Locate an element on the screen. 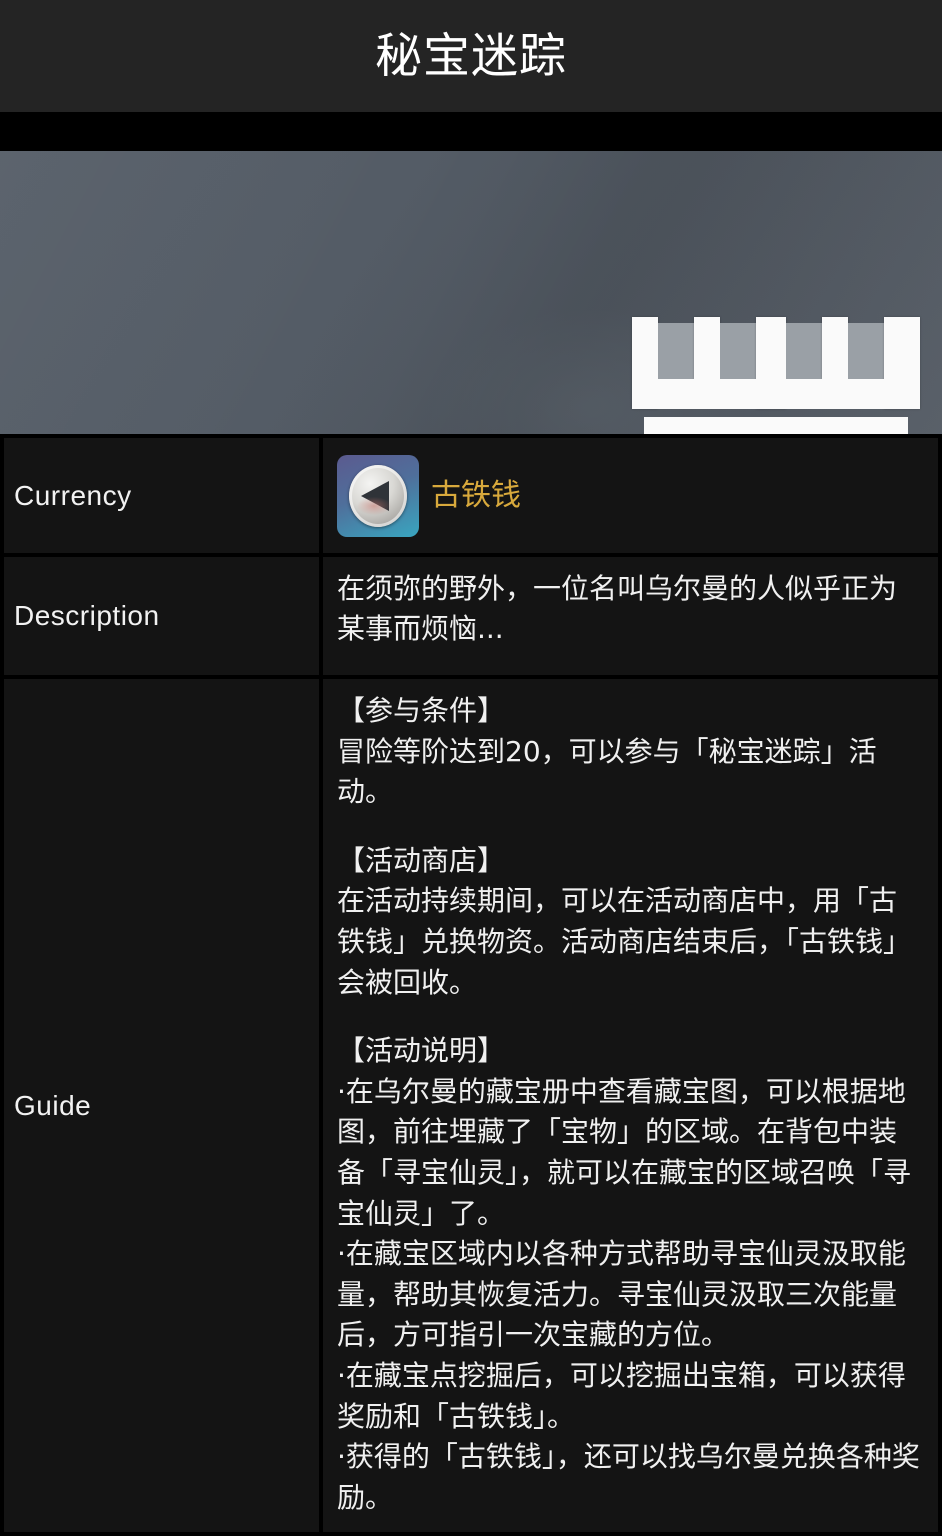 This screenshot has height=1536, width=942. table-row-currency: Currency 古铁钱 is located at coordinates (471, 495).